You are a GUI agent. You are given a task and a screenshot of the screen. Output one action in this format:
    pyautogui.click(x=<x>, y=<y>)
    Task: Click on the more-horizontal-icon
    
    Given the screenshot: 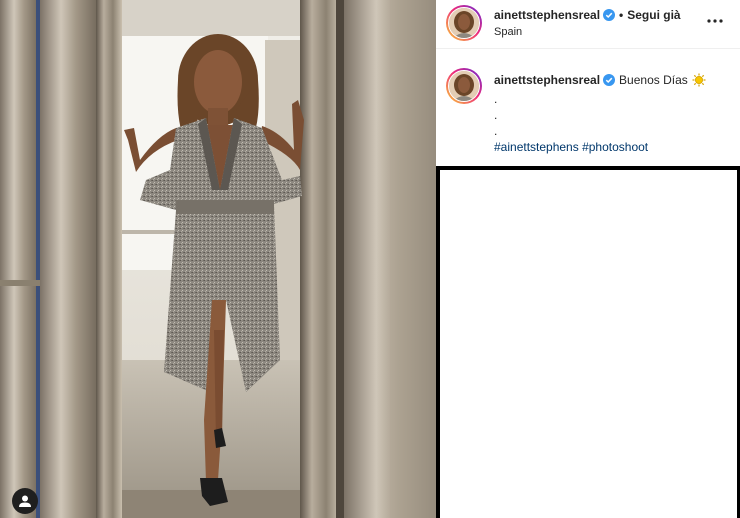 What is the action you would take?
    pyautogui.click(x=715, y=21)
    